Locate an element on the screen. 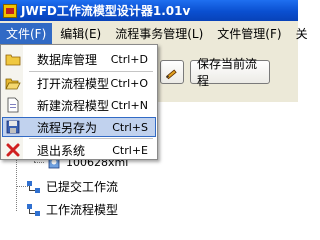 The width and height of the screenshot is (320, 240). database-folder-icon is located at coordinates (13, 59).